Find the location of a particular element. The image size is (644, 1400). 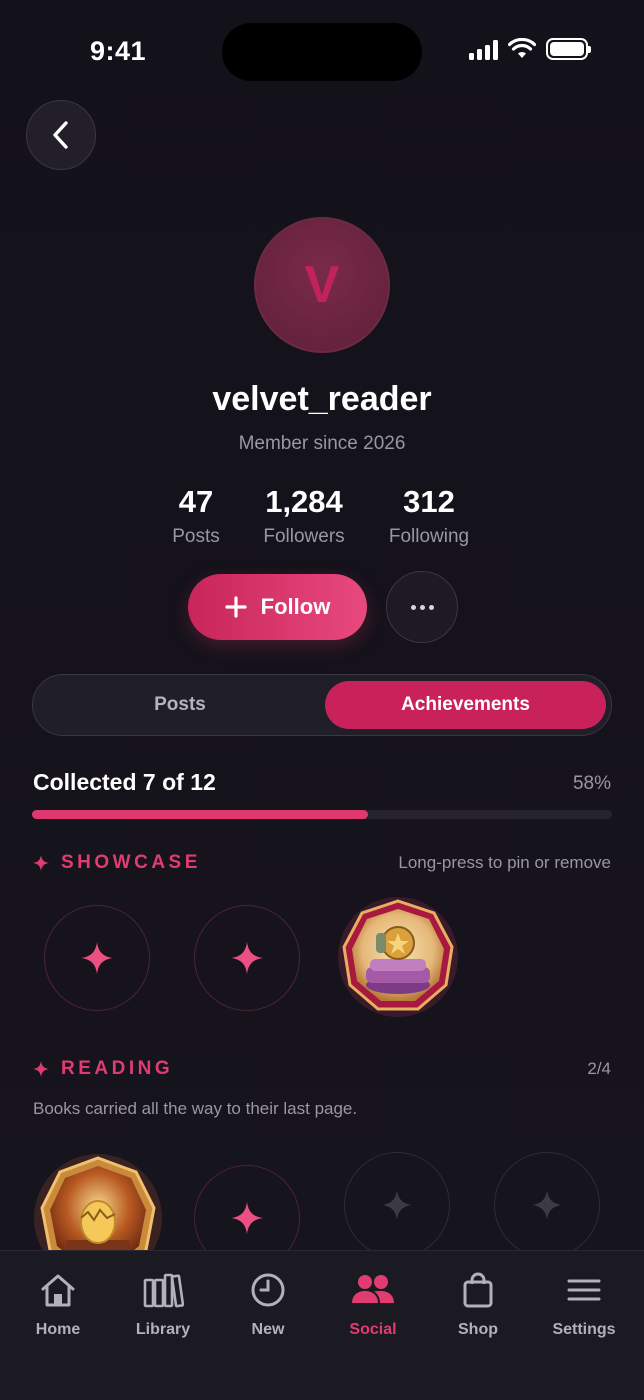

ellipsis-icon is located at coordinates (413, 607).